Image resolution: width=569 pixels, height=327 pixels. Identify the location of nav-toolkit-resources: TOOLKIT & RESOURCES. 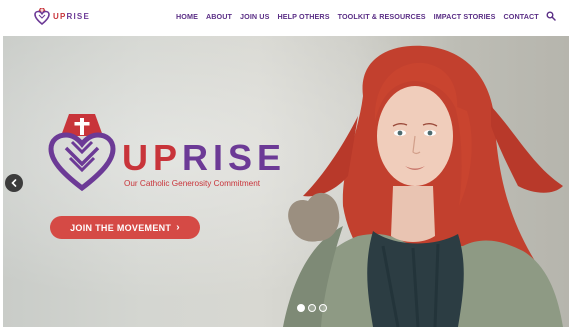
(382, 16).